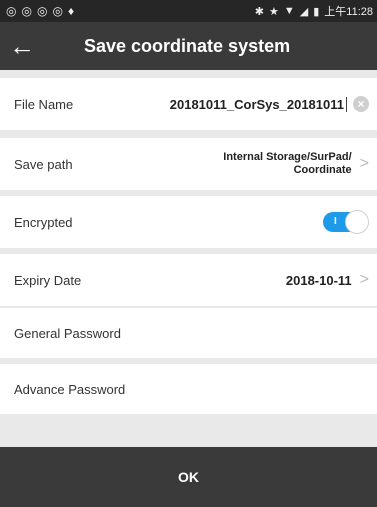 This screenshot has height=507, width=377. I want to click on page-title: Save coordinate system, so click(187, 45).